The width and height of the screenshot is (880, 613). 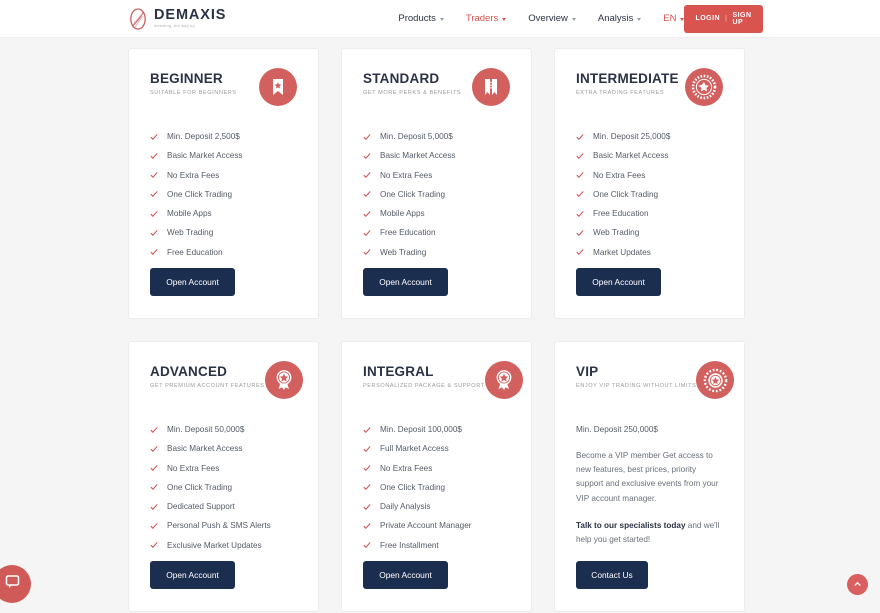 What do you see at coordinates (189, 214) in the screenshot?
I see `feature-label: Mobile Apps` at bounding box center [189, 214].